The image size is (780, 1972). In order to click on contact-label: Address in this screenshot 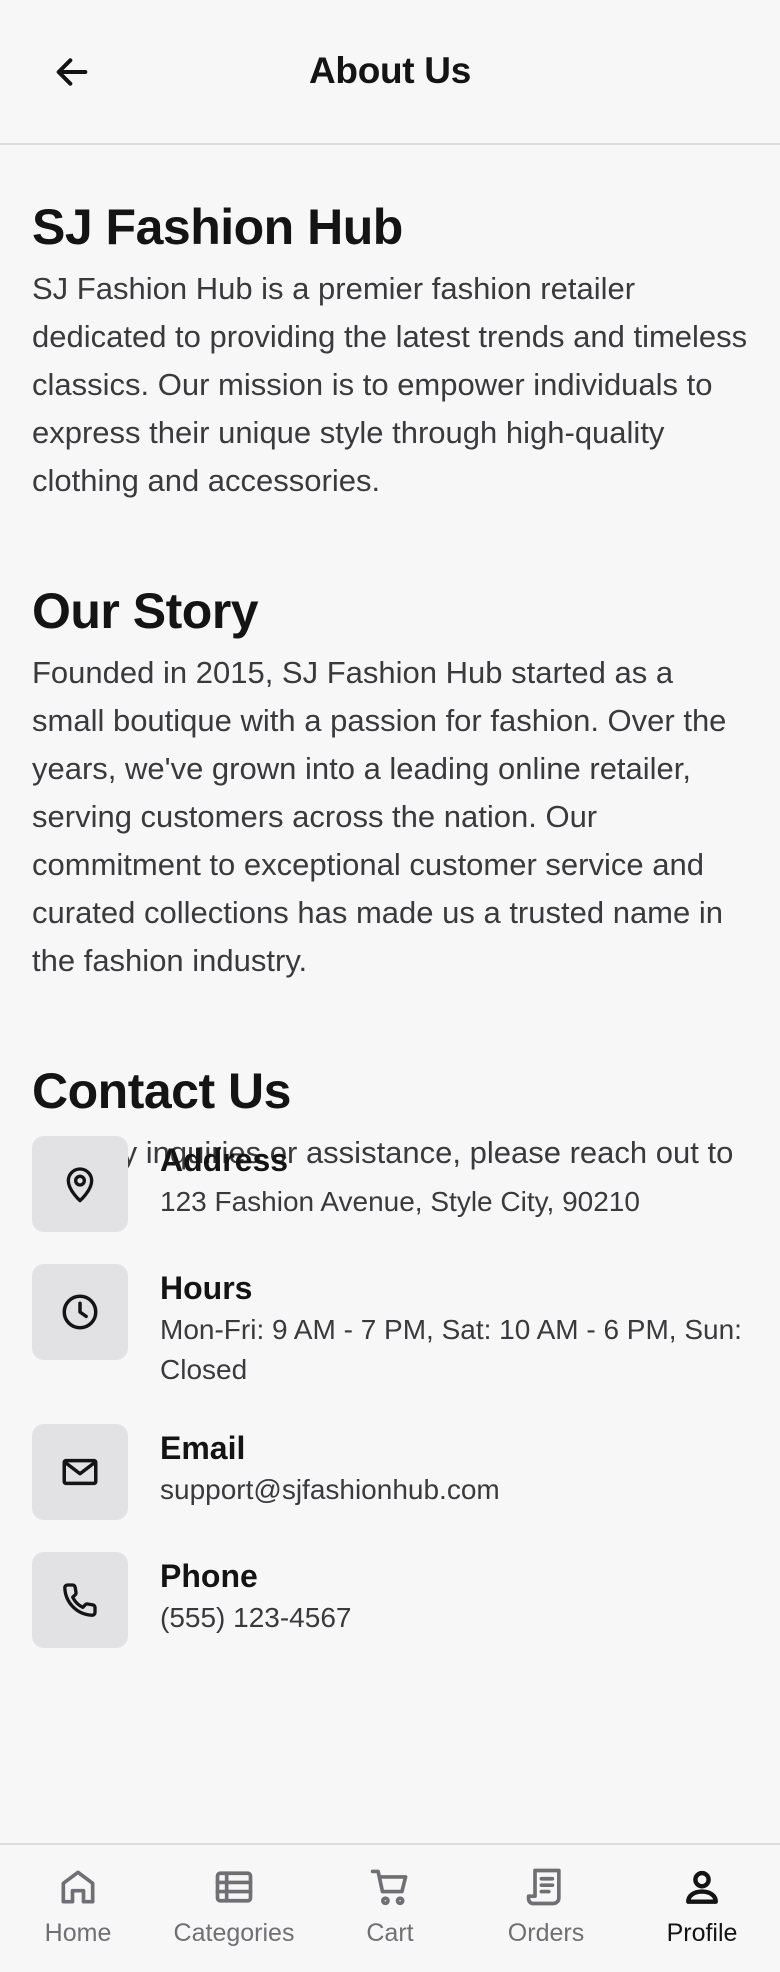, I will do `click(224, 1160)`.